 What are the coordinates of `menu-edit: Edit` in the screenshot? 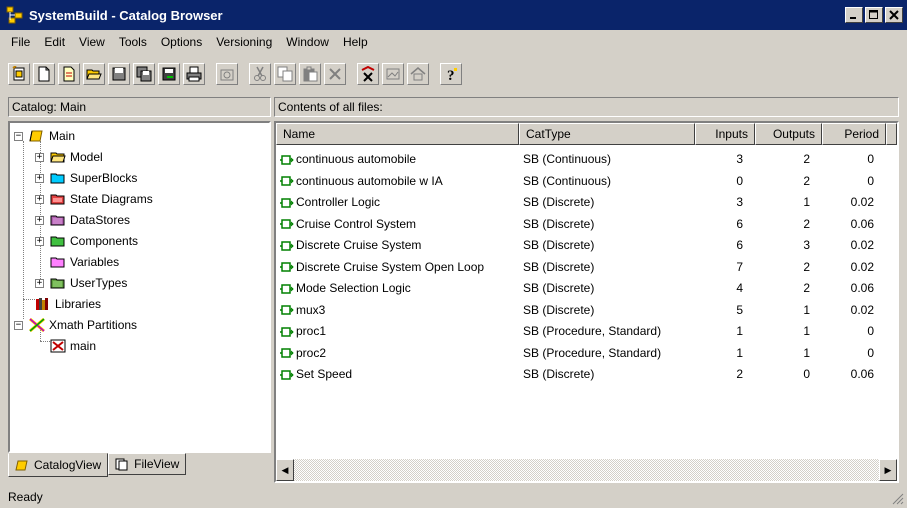 It's located at (54, 42).